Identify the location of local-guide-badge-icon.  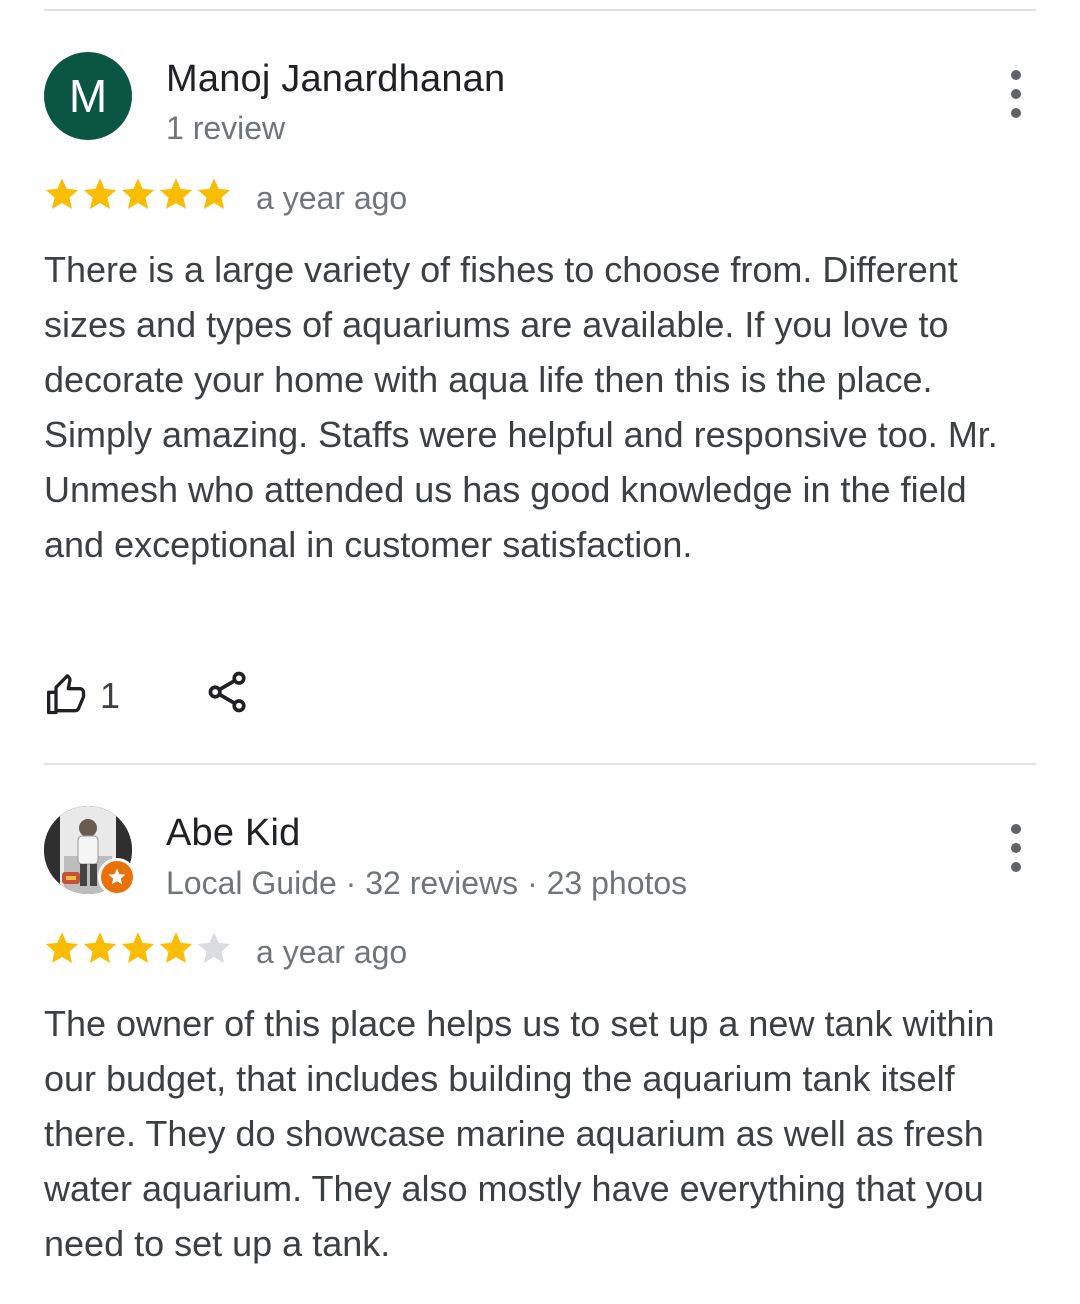
(117, 877).